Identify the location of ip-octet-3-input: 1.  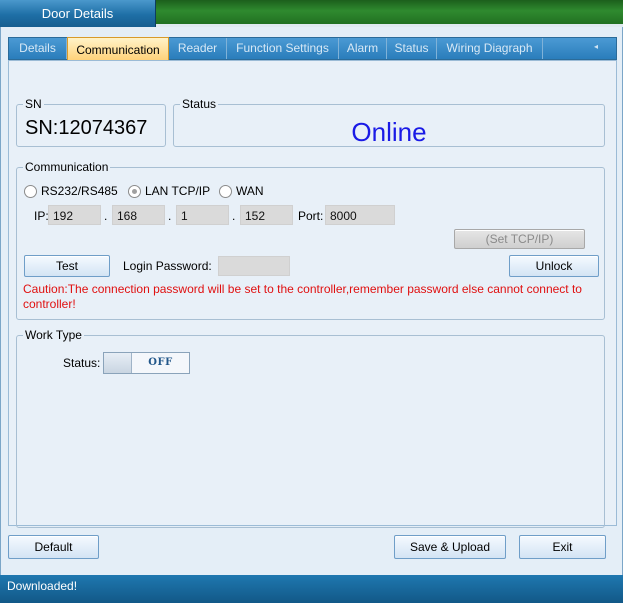
(202, 215).